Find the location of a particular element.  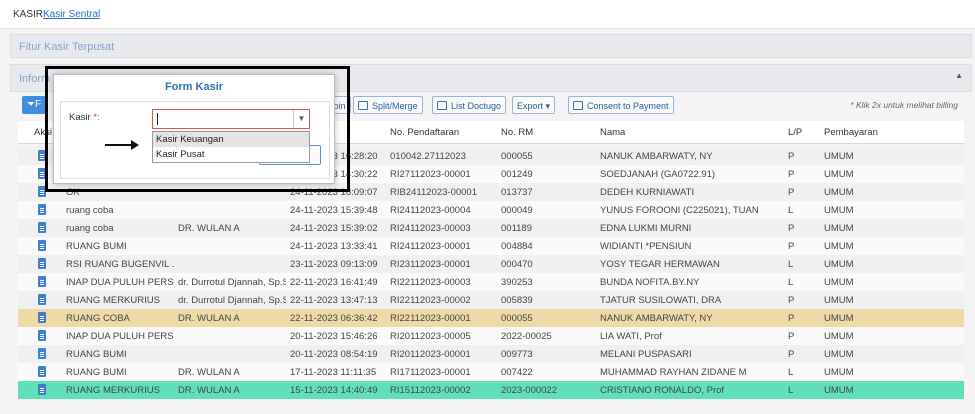

cell-nama: NANUK AMBARWATY, NY is located at coordinates (656, 318).